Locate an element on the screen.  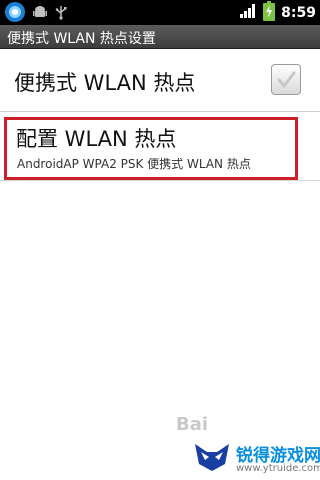
system-icons: 8:59 is located at coordinates (277, 12).